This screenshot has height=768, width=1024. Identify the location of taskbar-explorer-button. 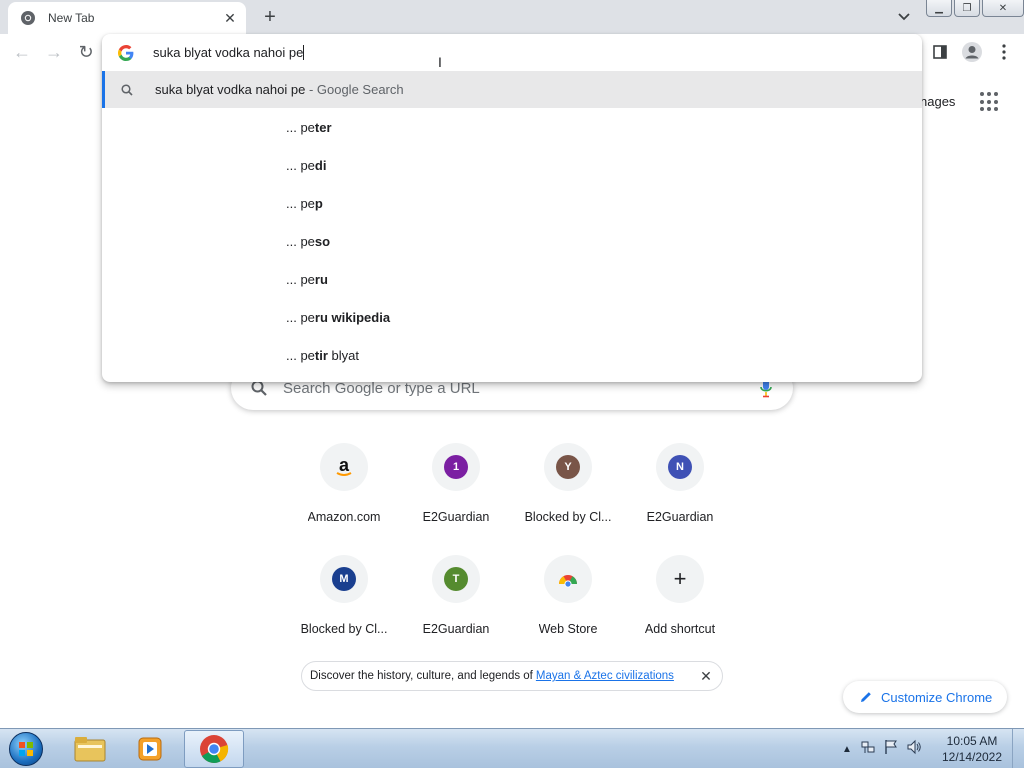
(90, 749).